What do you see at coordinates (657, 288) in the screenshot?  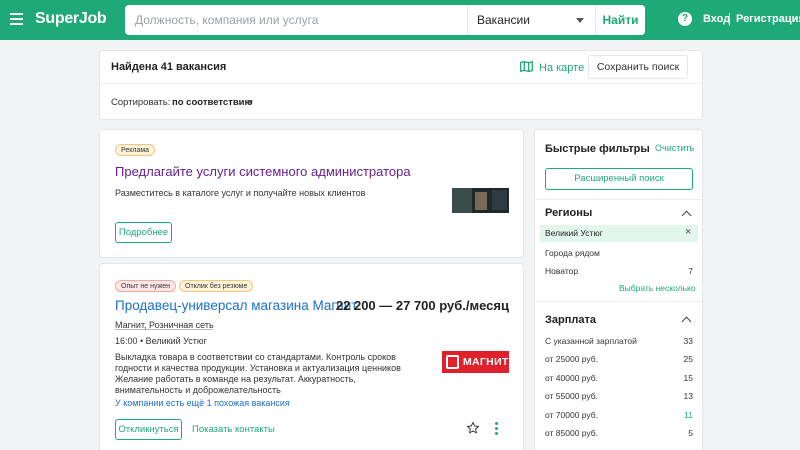 I see `pick-several-link: Выбрать несколько` at bounding box center [657, 288].